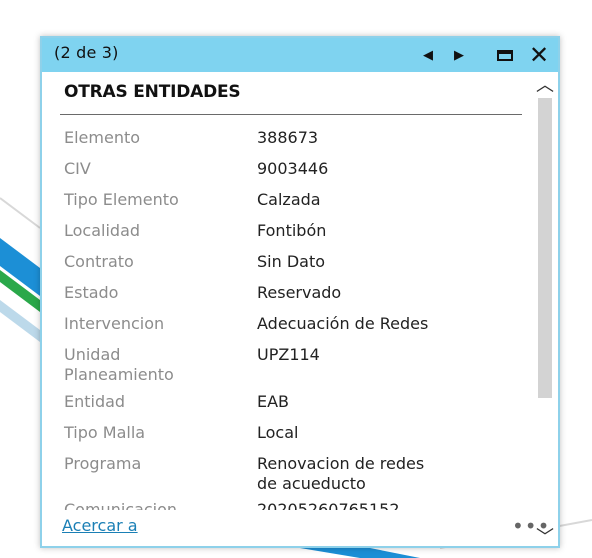 The width and height of the screenshot is (592, 558). What do you see at coordinates (328, 505) in the screenshot?
I see `attribute-value: 20205260765152` at bounding box center [328, 505].